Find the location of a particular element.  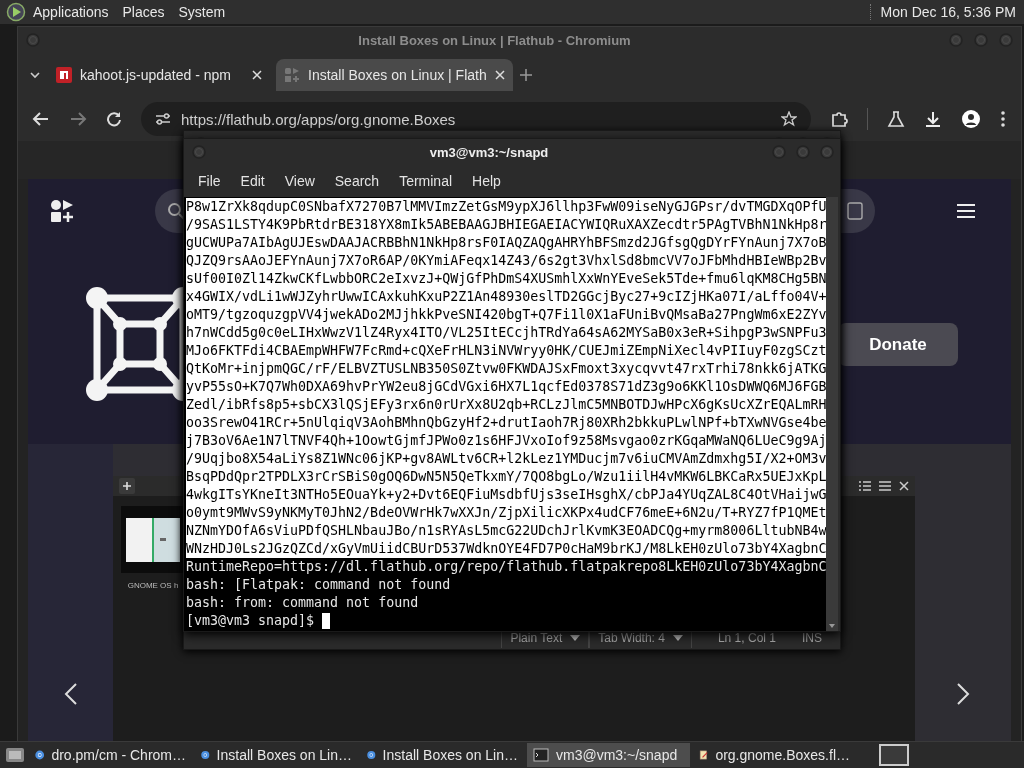

view-list-icon is located at coordinates (865, 486).